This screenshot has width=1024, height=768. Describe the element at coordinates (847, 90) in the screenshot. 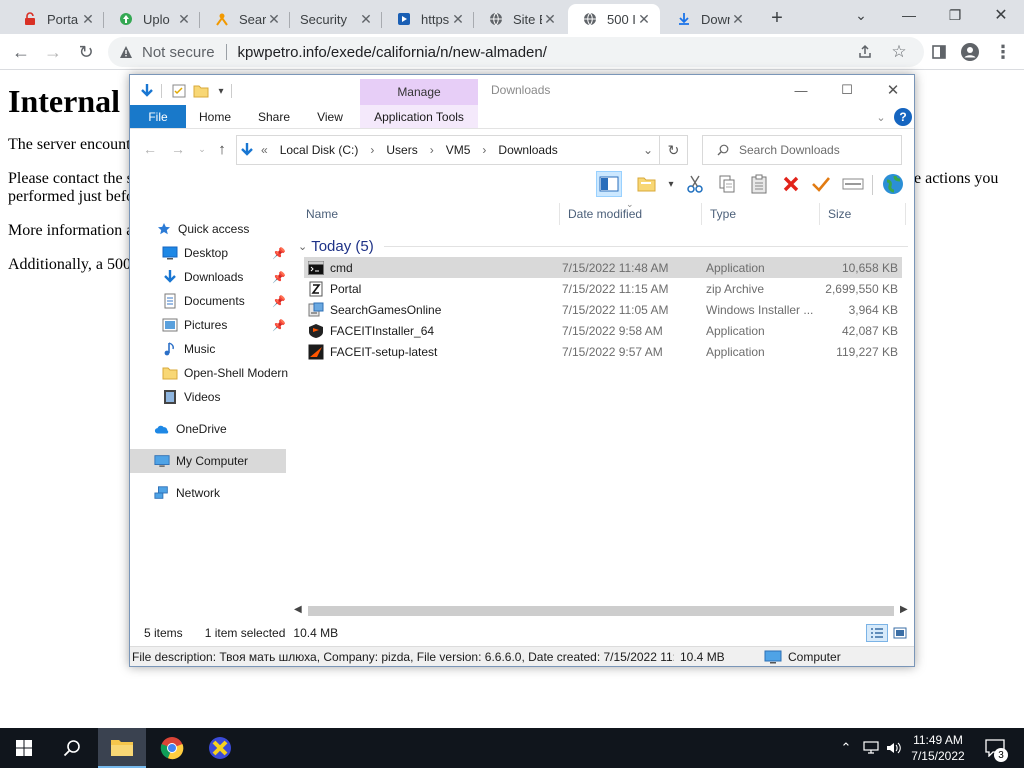

I see `maximize-button: ☐` at that location.